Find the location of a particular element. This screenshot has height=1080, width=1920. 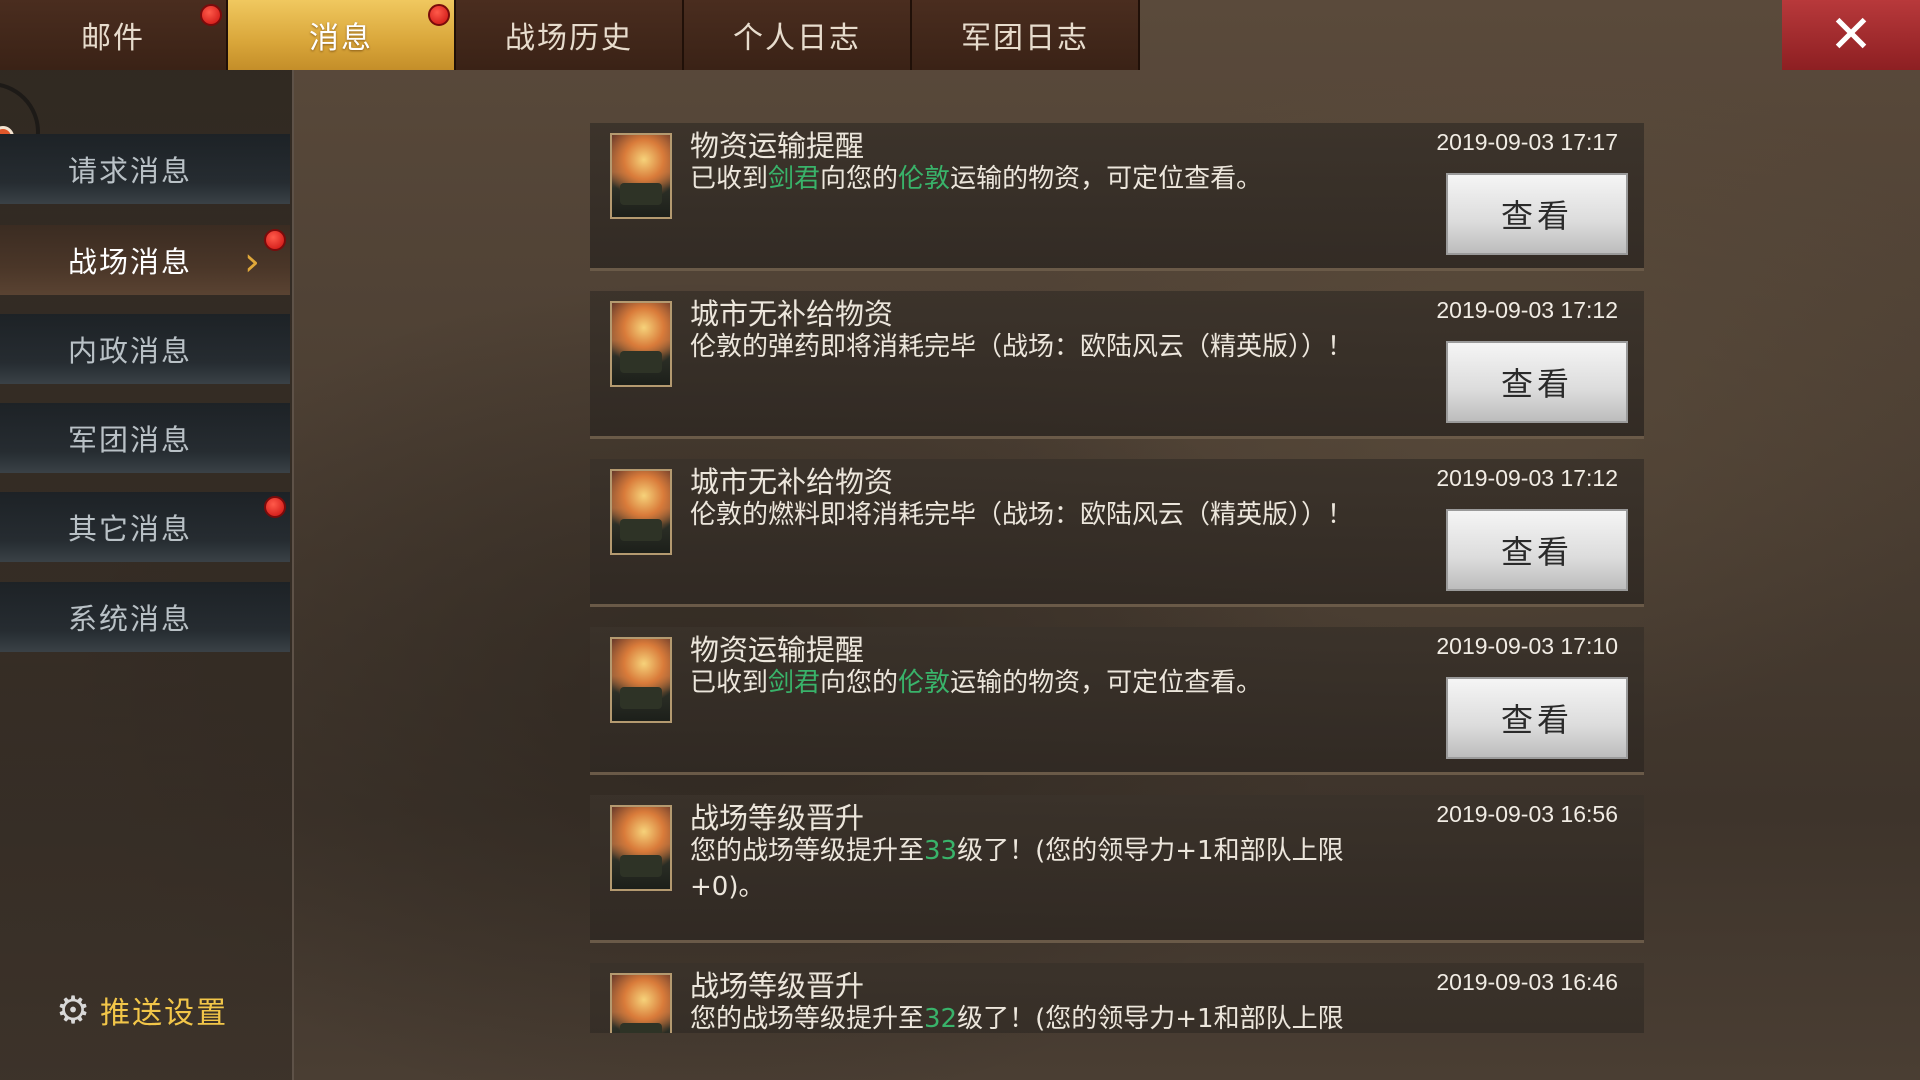

message-body: 您的战场等级提升至32级了！(您的领导力+1和部队上限+1)。 is located at coordinates (1050, 1017).